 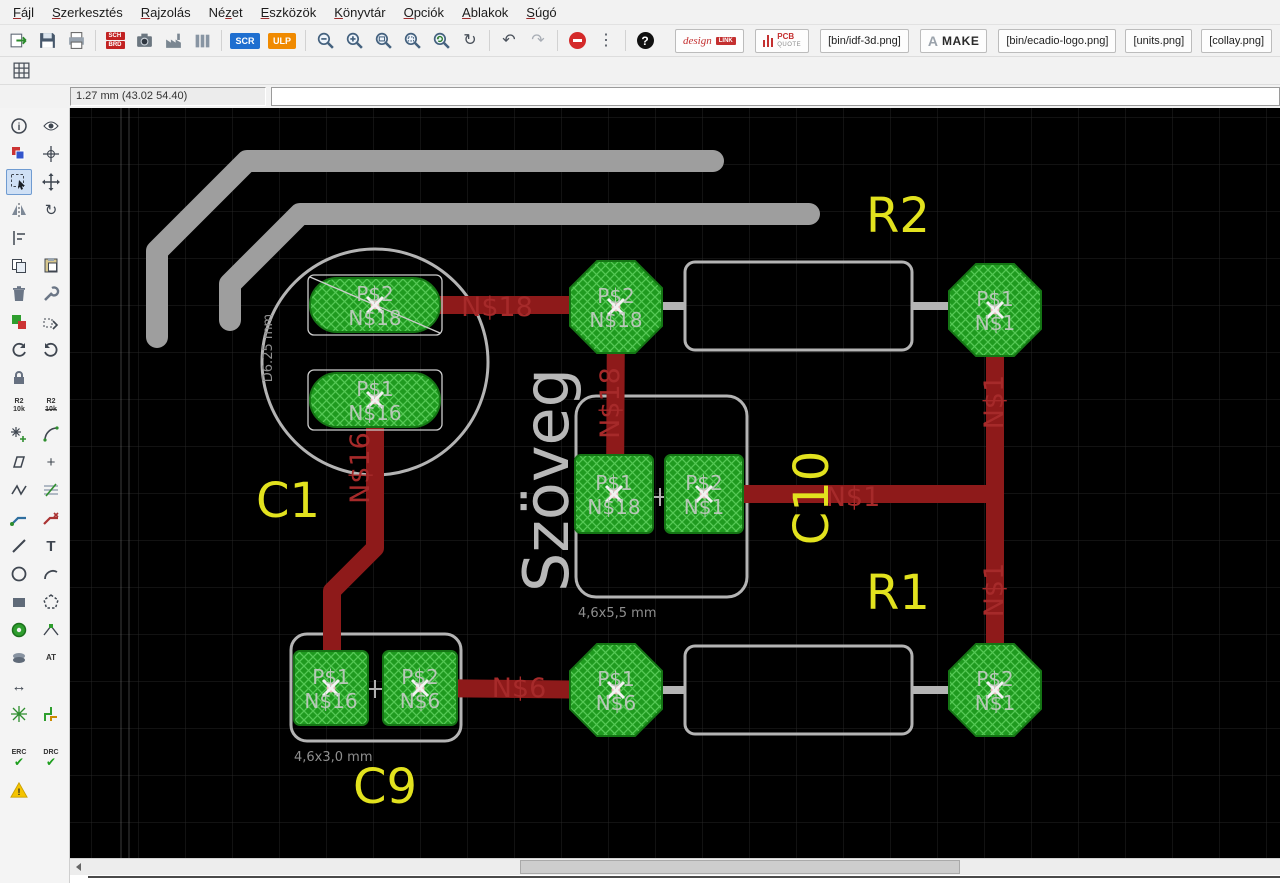 I want to click on save-button, so click(x=47, y=41).